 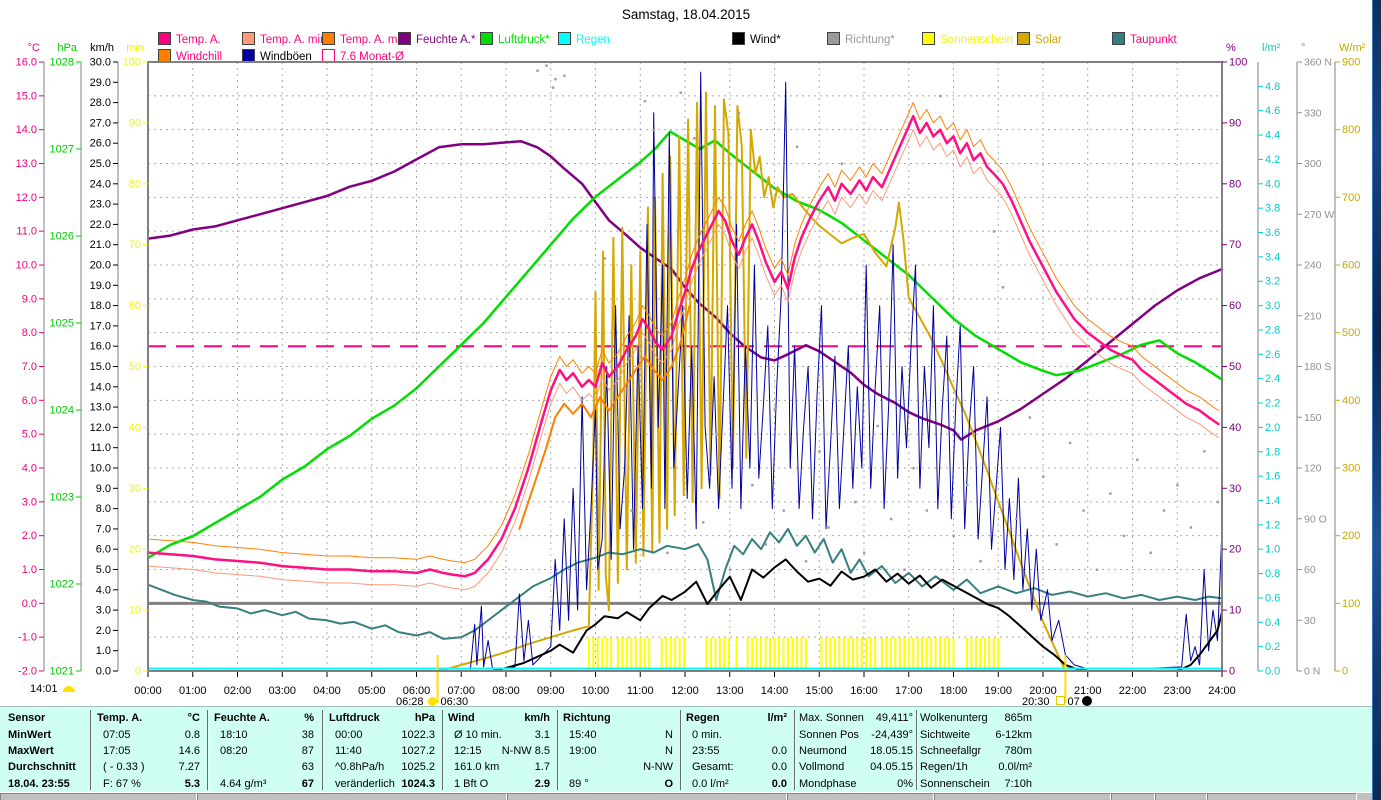 I want to click on svg-text: 7.0, so click(x=103, y=529).